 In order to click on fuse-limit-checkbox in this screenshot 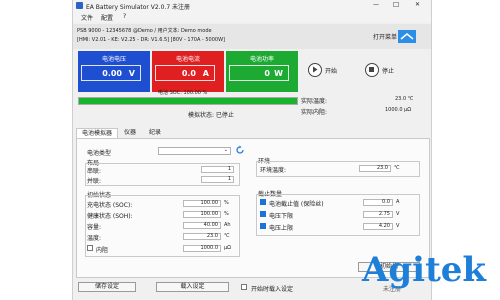, I will do `click(263, 202)`.